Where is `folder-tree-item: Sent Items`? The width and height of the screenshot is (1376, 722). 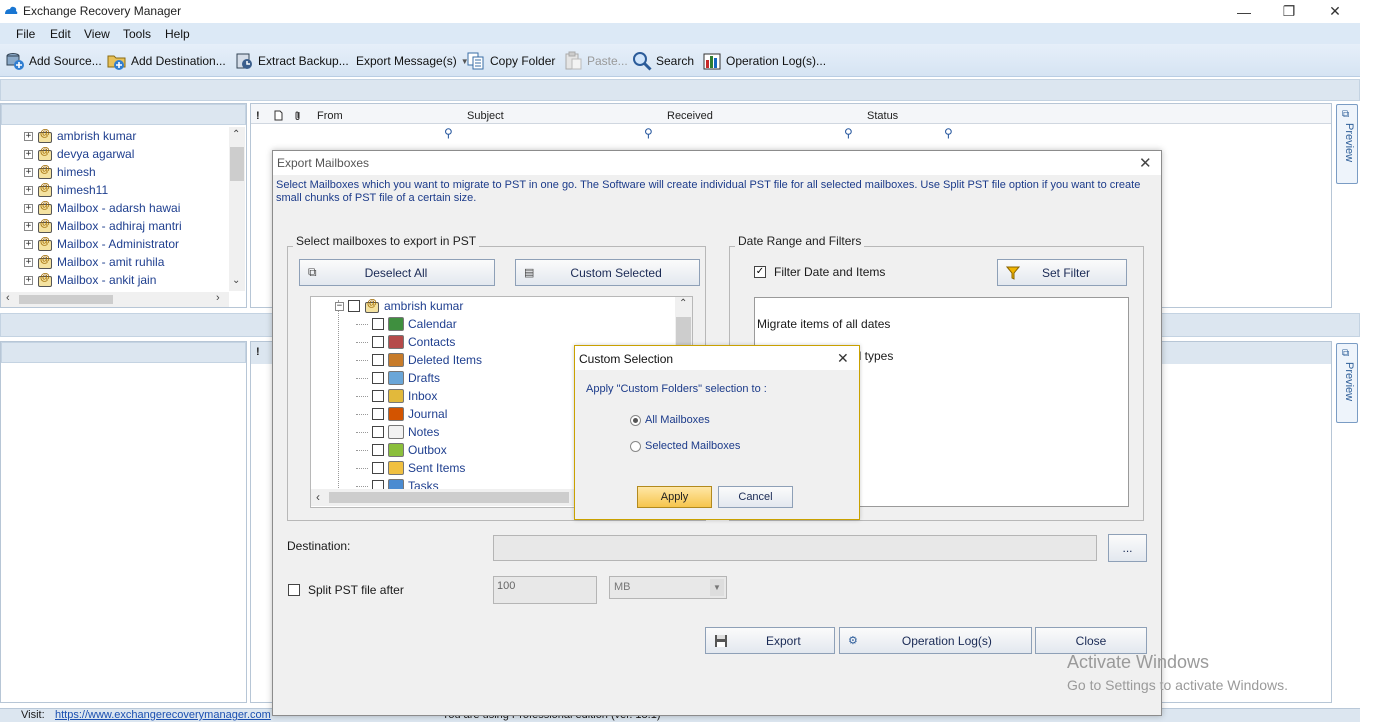 folder-tree-item: Sent Items is located at coordinates (410, 468).